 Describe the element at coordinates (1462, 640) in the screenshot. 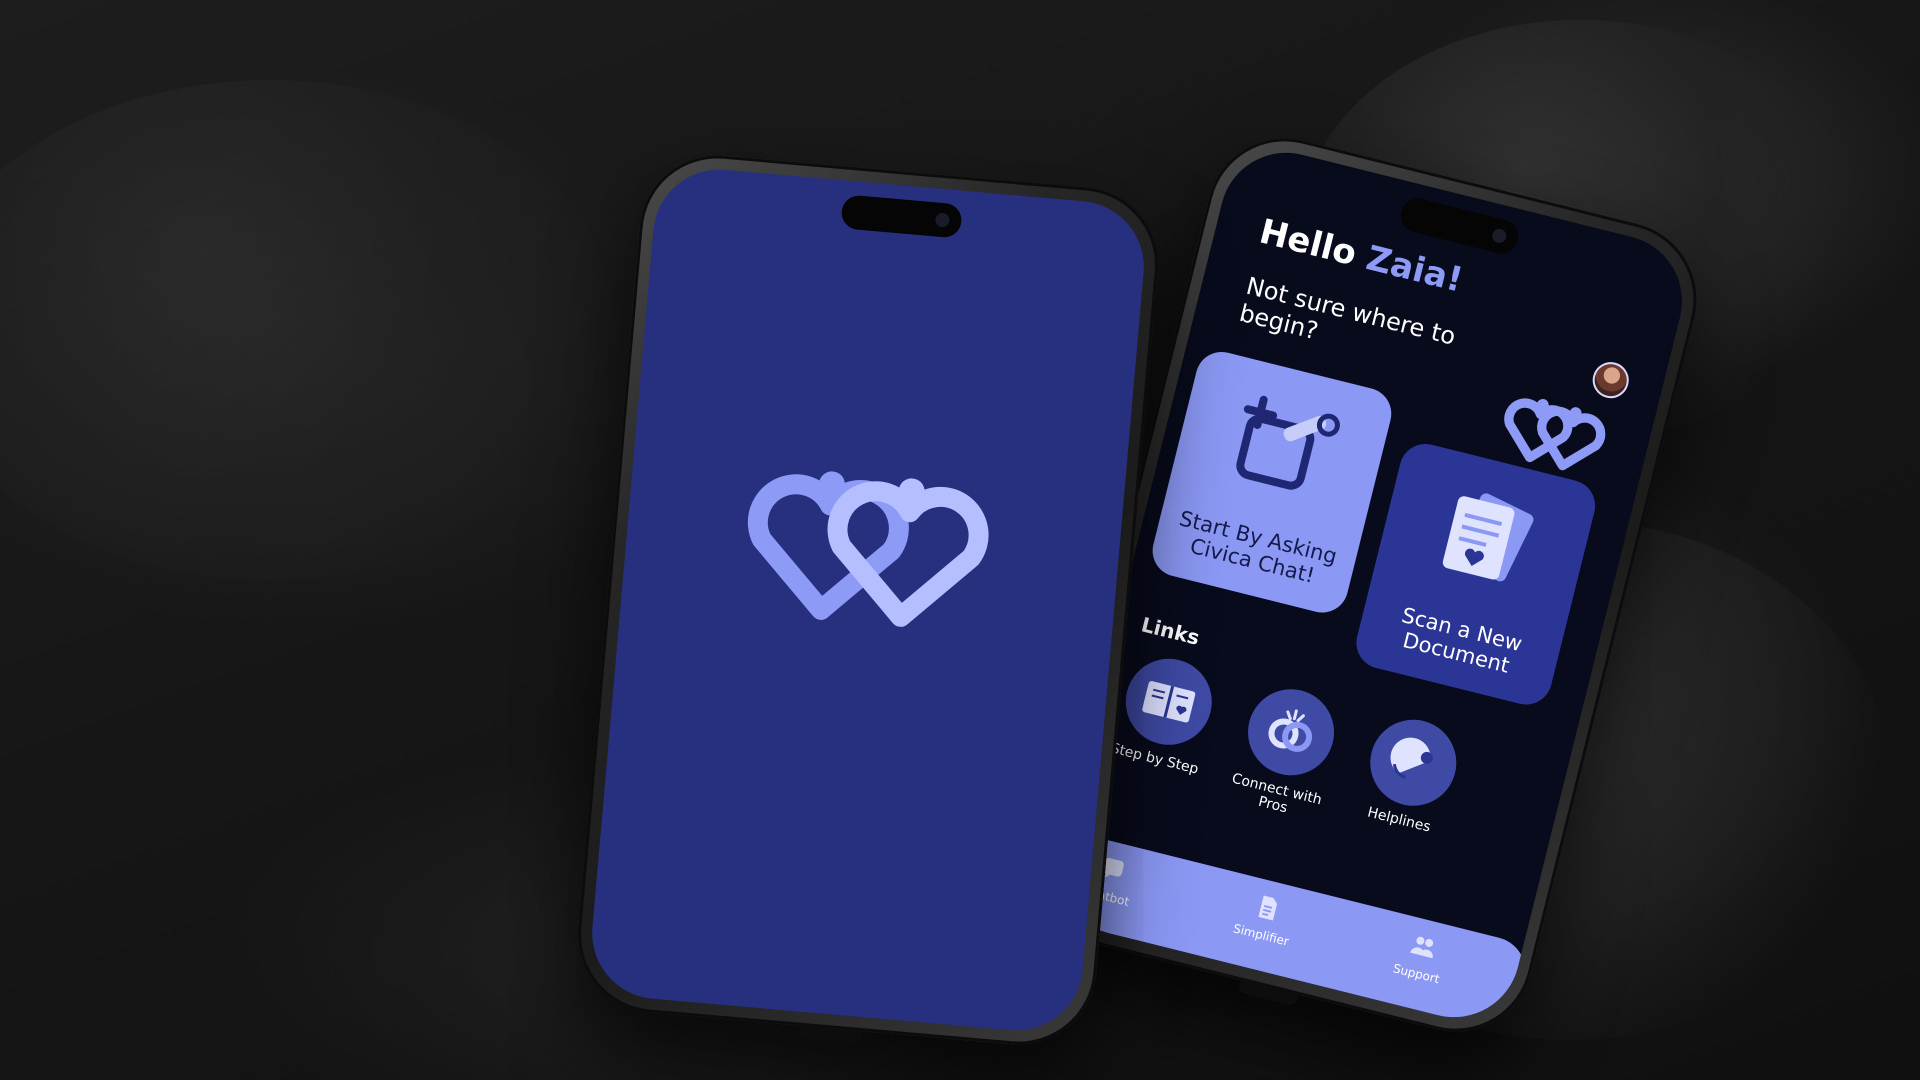

I see `scan-document-label: Scan a New Document` at that location.